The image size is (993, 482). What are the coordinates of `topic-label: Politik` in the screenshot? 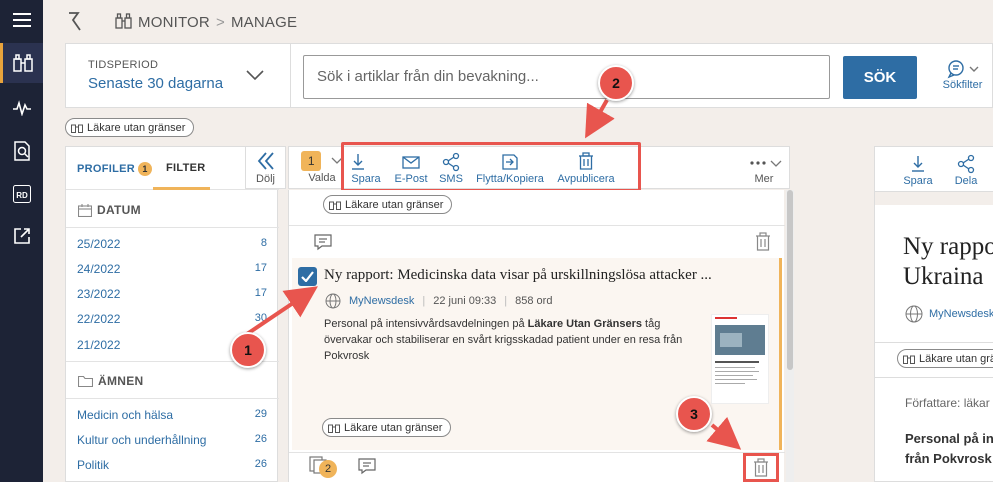 It's located at (93, 465).